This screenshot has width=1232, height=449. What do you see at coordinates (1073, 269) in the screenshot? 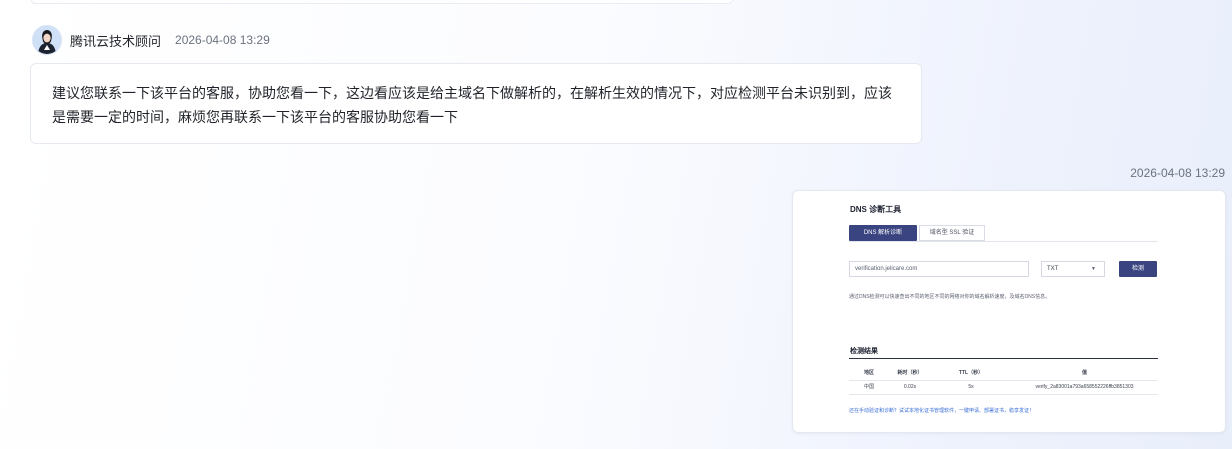
I see `record-type-select: TXT ▼` at bounding box center [1073, 269].